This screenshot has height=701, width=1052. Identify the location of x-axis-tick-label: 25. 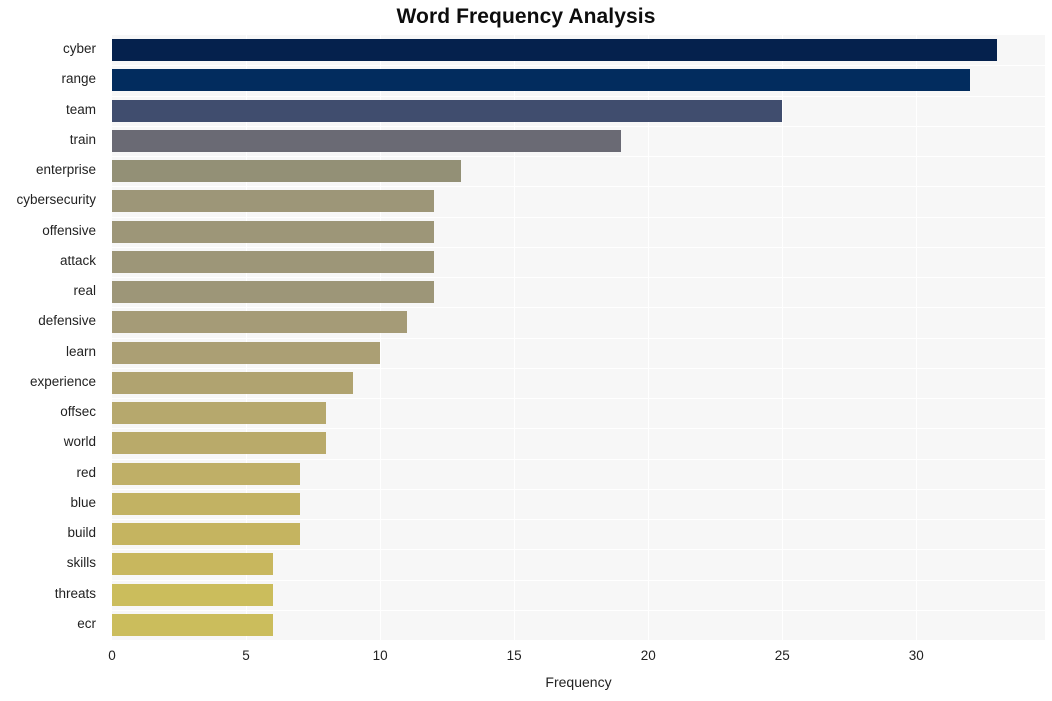
(782, 655).